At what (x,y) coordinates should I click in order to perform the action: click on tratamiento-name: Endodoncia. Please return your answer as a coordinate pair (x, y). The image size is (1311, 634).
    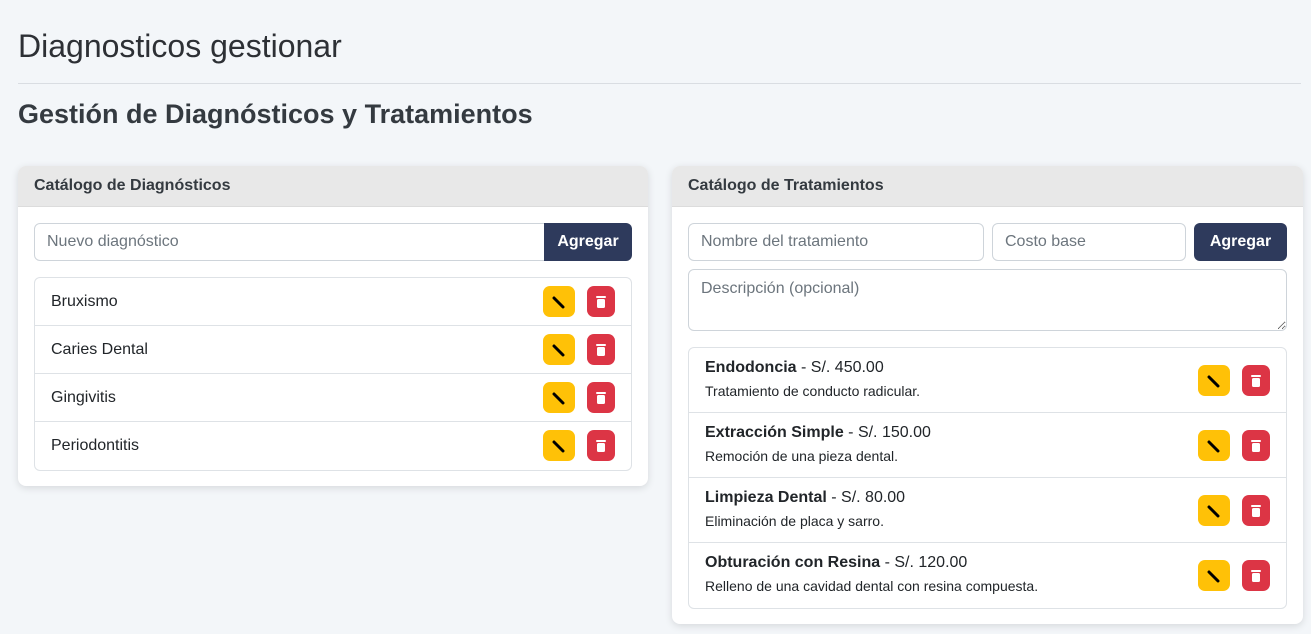
    Looking at the image, I should click on (751, 367).